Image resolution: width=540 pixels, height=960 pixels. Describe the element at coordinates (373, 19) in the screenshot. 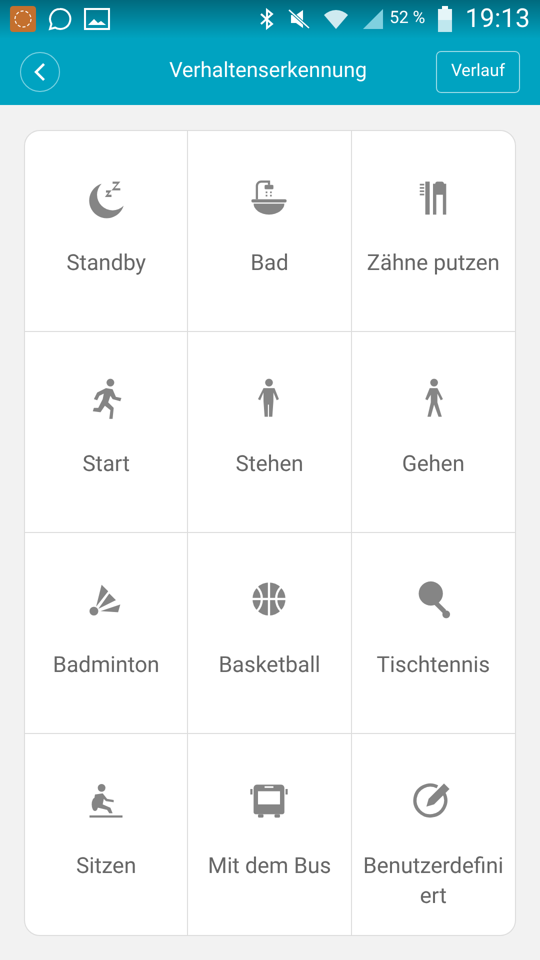

I see `signal-icon` at that location.